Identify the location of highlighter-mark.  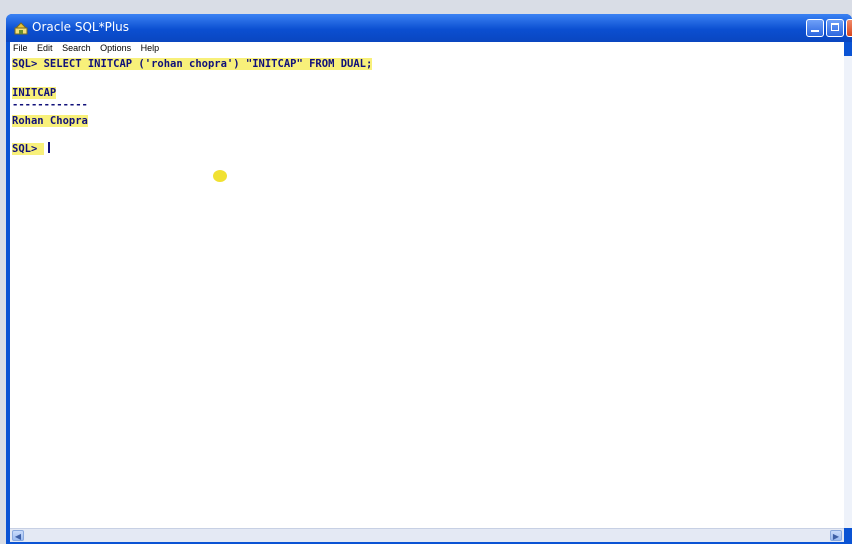
(220, 176).